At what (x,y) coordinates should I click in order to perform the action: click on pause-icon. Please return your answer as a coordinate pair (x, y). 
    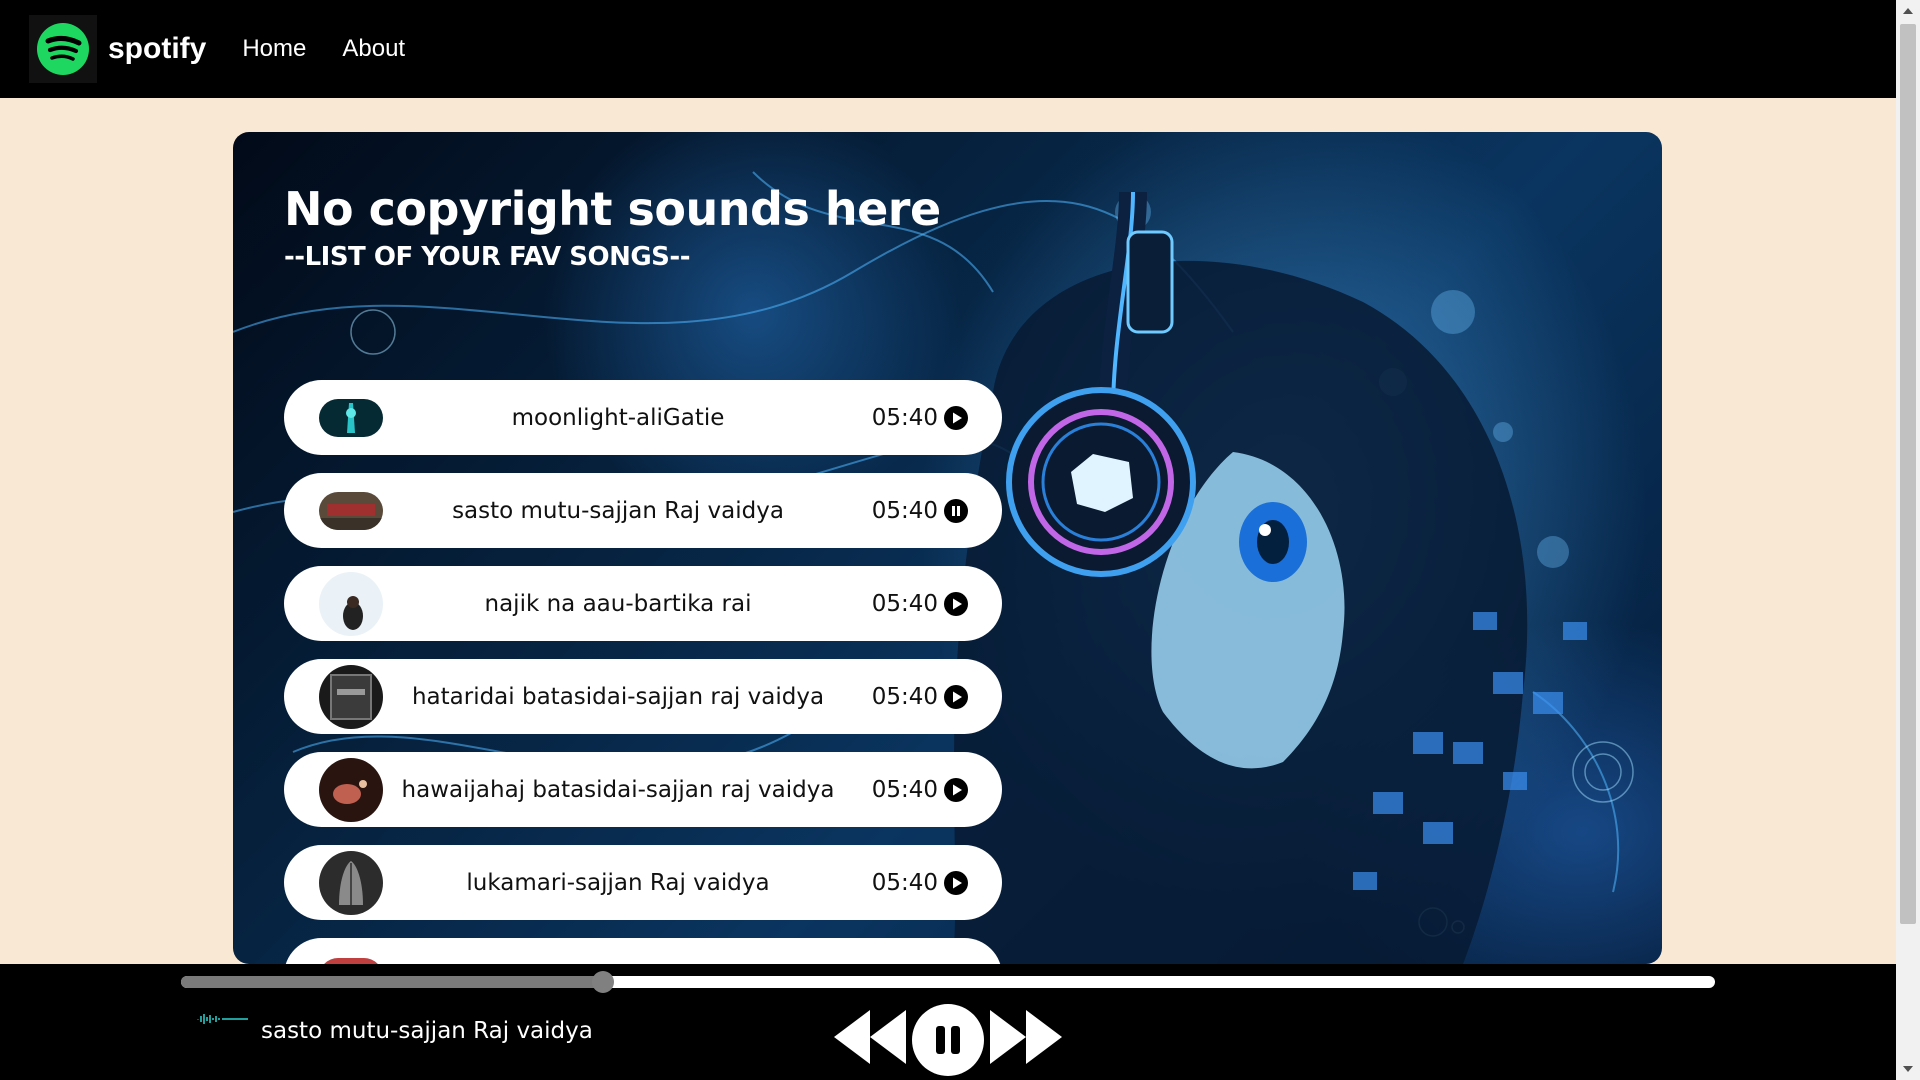
    Looking at the image, I should click on (948, 1039).